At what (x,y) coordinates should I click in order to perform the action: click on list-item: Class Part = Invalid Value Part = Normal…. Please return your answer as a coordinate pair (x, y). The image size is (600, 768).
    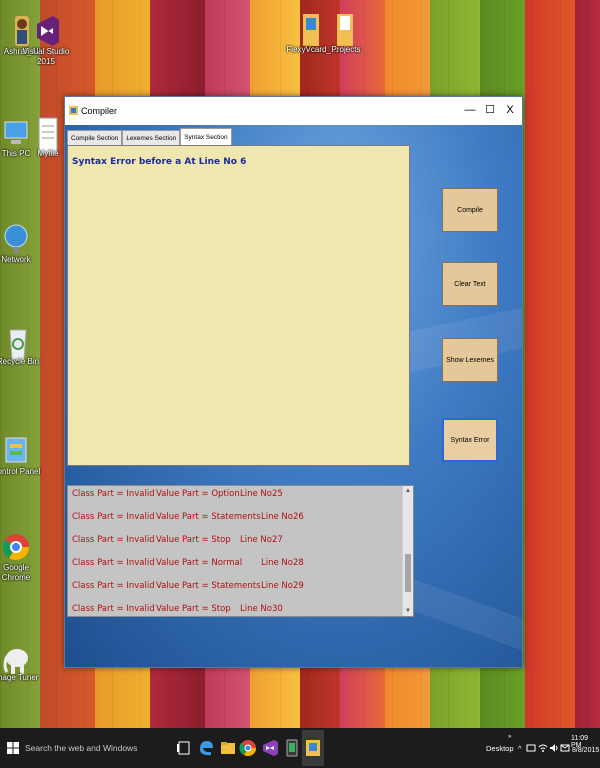
    Looking at the image, I should click on (236, 563).